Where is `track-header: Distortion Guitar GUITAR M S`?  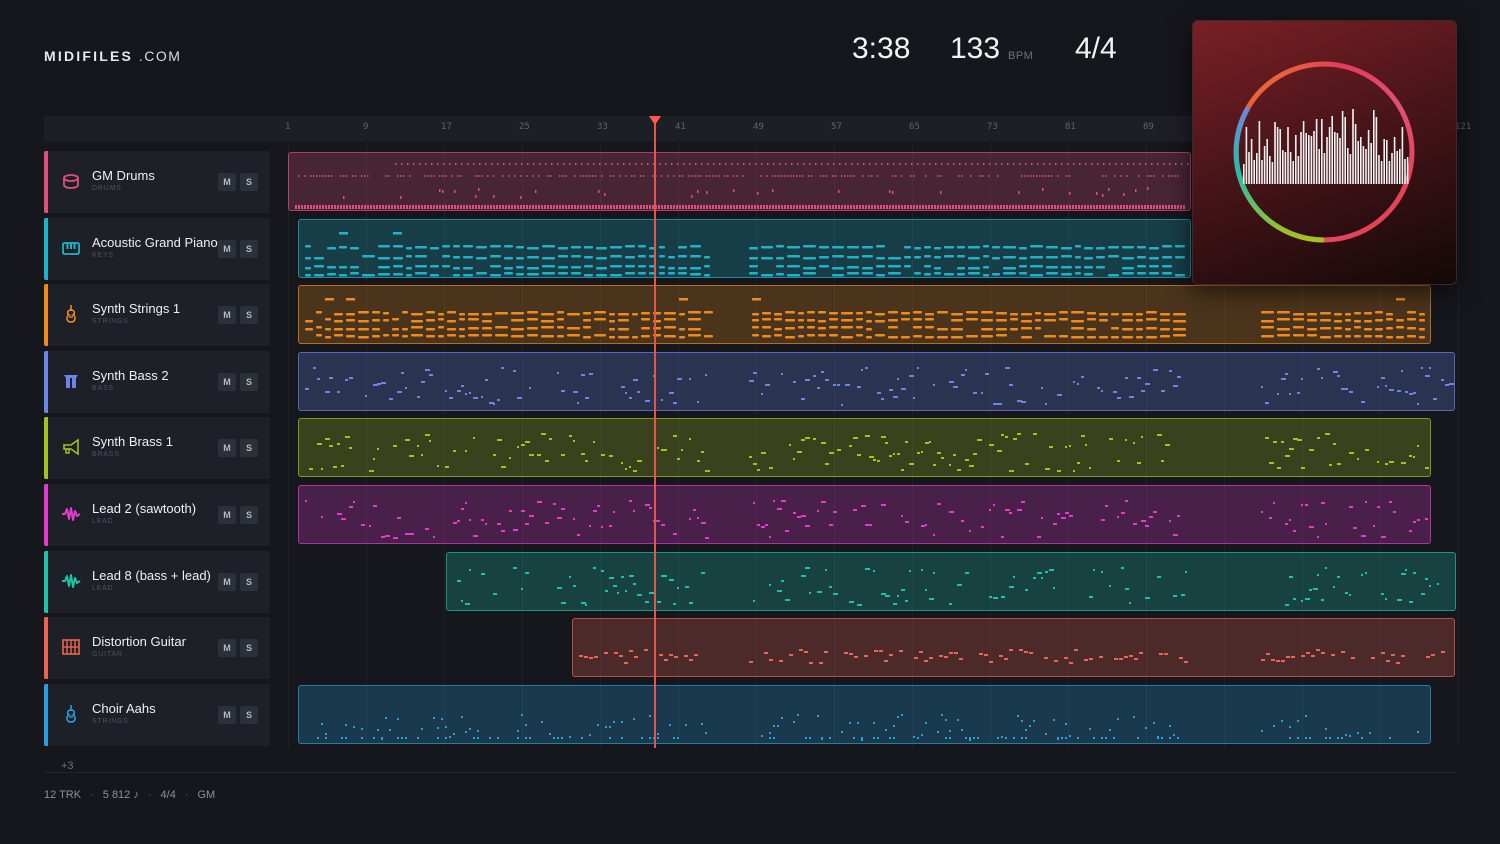
track-header: Distortion Guitar GUITAR M S is located at coordinates (157, 648).